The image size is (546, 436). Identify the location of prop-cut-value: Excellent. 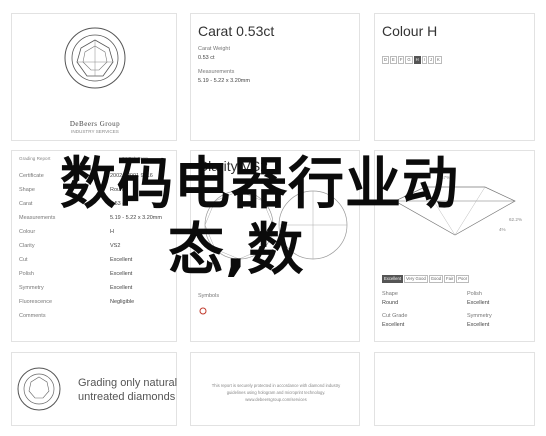
(393, 325).